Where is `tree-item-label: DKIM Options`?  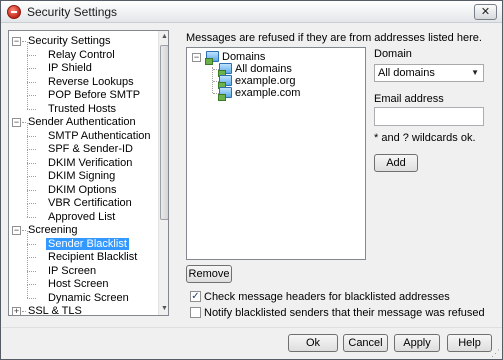 tree-item-label: DKIM Options is located at coordinates (82, 189).